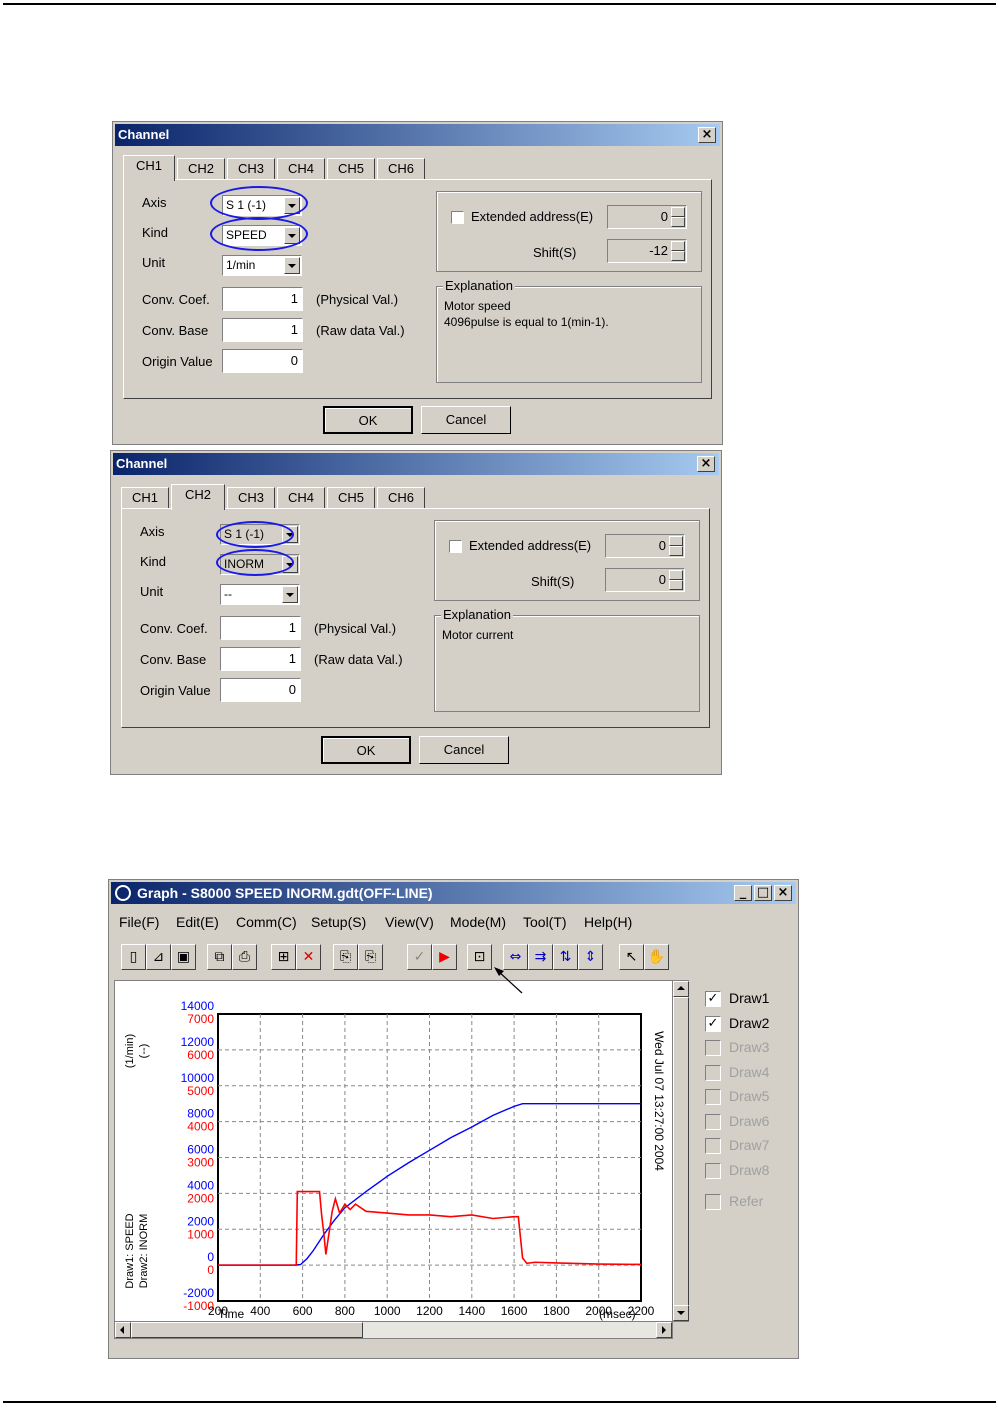  What do you see at coordinates (656, 957) in the screenshot?
I see `hand-icon: ✋` at bounding box center [656, 957].